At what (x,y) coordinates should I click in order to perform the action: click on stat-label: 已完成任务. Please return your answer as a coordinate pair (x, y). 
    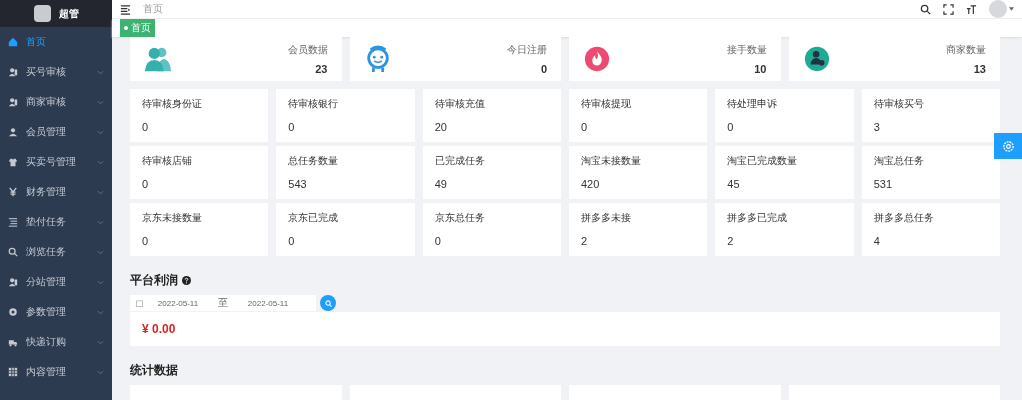
    Looking at the image, I should click on (460, 161).